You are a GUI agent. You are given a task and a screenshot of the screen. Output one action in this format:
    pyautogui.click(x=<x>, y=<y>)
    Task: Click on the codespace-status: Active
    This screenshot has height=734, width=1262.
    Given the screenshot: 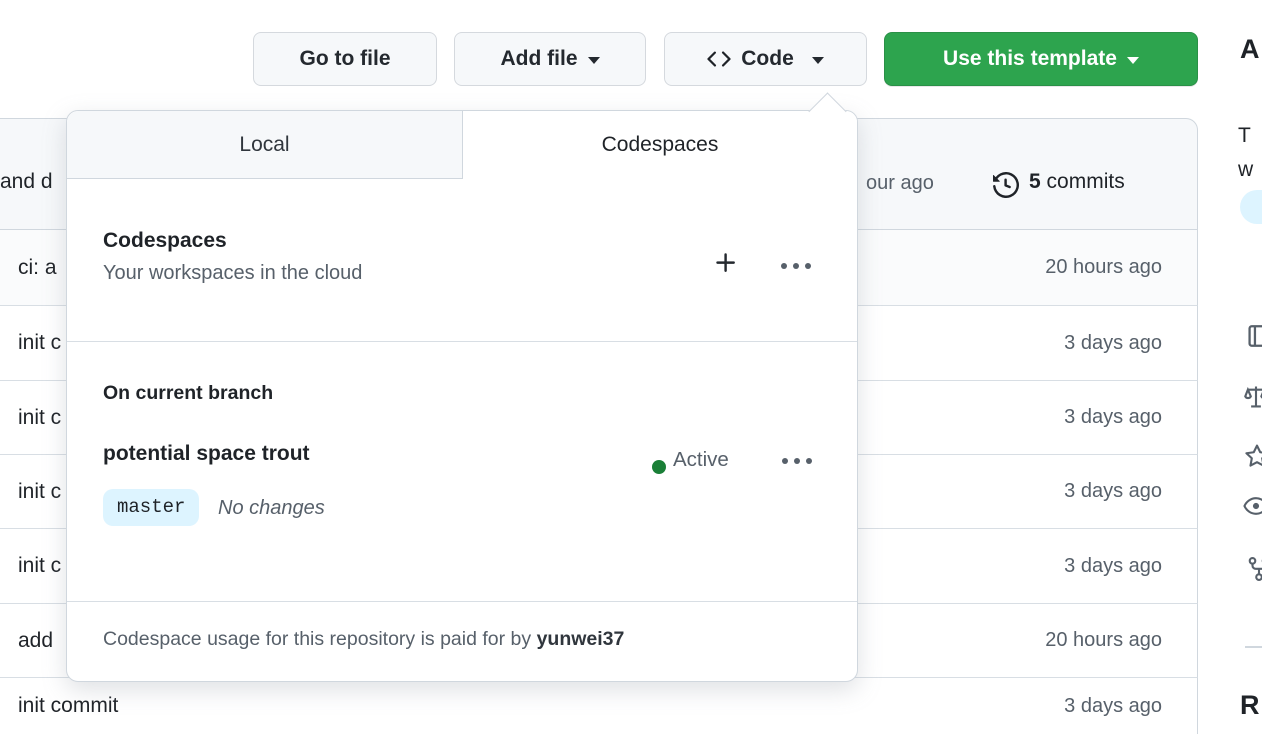 What is the action you would take?
    pyautogui.click(x=701, y=459)
    